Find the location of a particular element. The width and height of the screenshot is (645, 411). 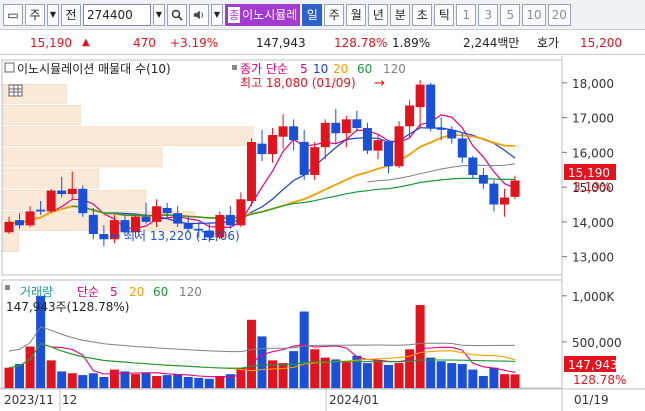

volume-panel-title: 거래량 is located at coordinates (36, 292).